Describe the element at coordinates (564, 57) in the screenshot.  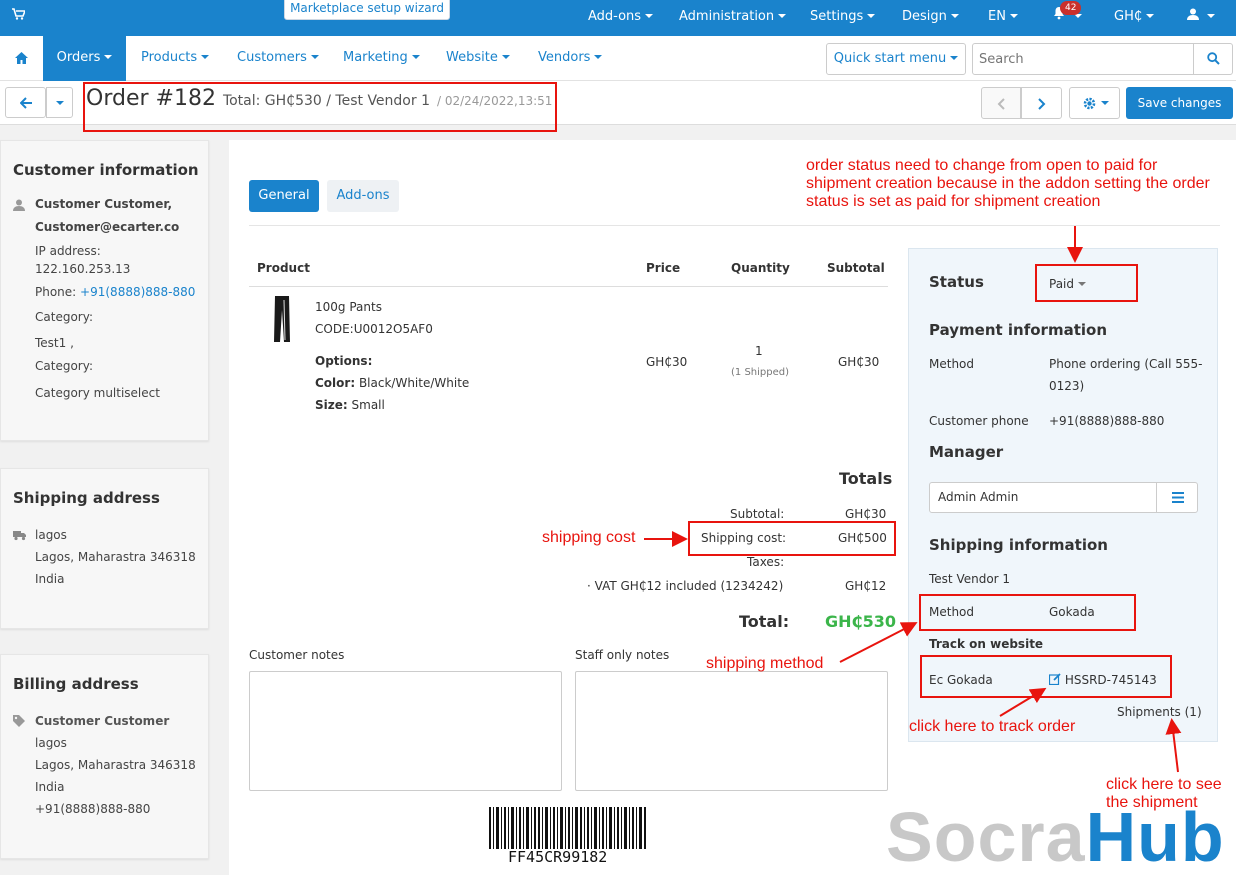
I see `nav-vendors-label: Vendors` at that location.